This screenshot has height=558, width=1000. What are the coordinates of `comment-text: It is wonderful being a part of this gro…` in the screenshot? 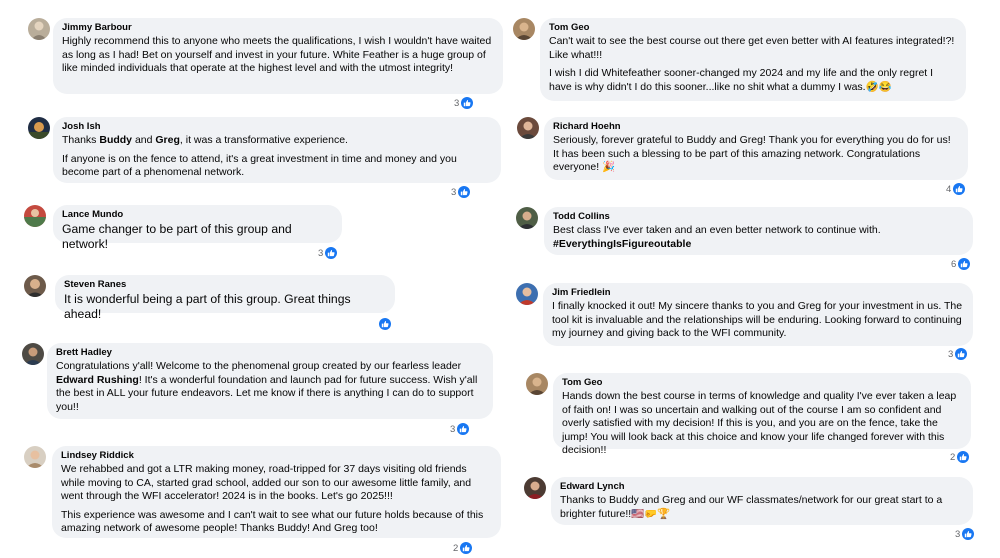 It's located at (207, 306).